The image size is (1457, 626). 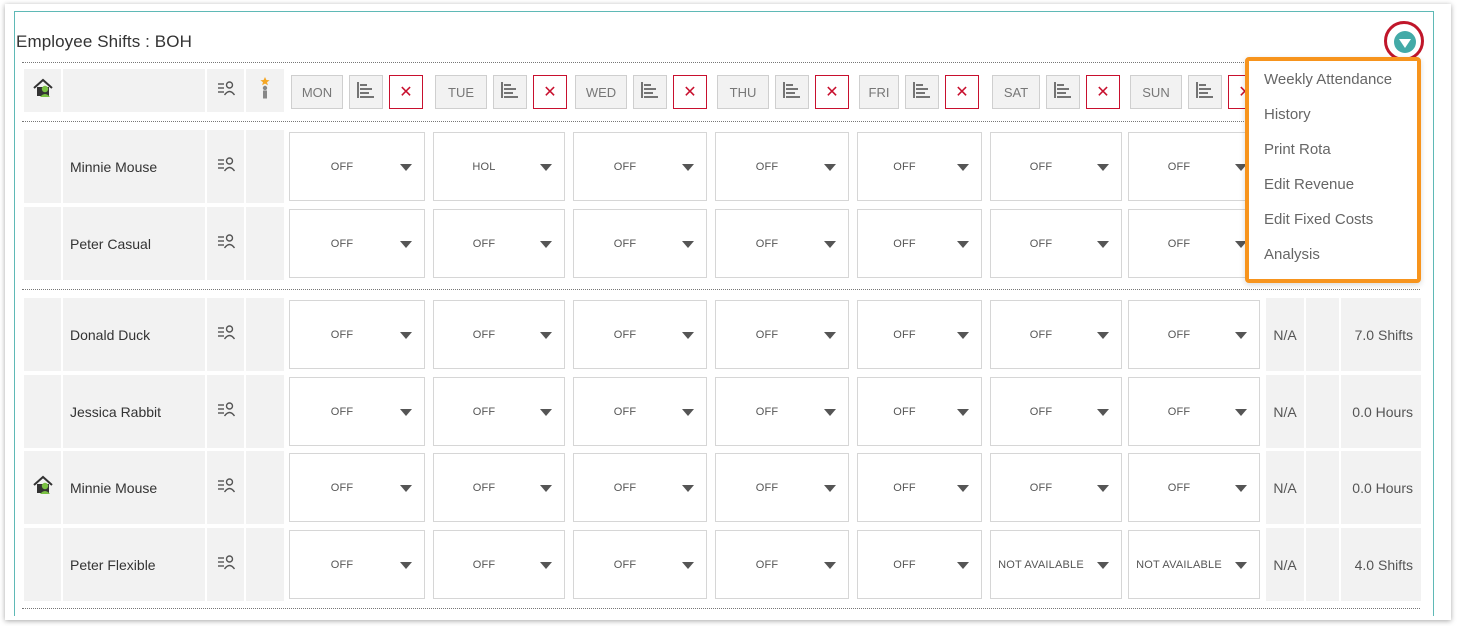 I want to click on menu-item-edit-revenue: Edit Revenue, so click(x=1309, y=184).